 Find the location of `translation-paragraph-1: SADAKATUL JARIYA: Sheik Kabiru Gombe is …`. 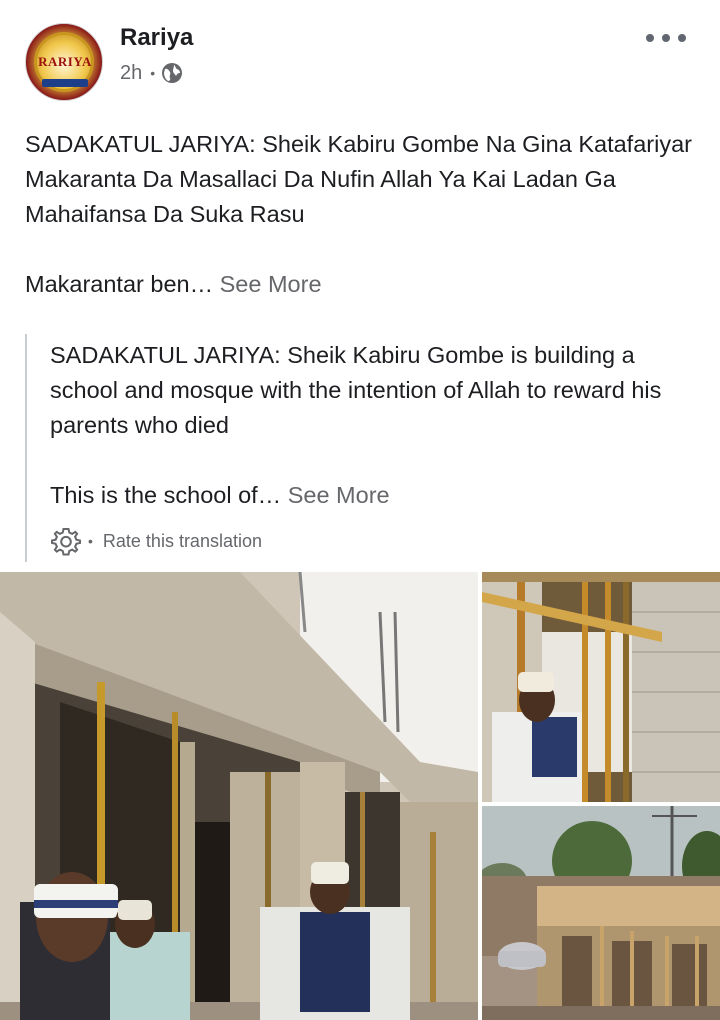

translation-paragraph-1: SADAKATUL JARIYA: Sheik Kabiru Gombe is … is located at coordinates (356, 390).